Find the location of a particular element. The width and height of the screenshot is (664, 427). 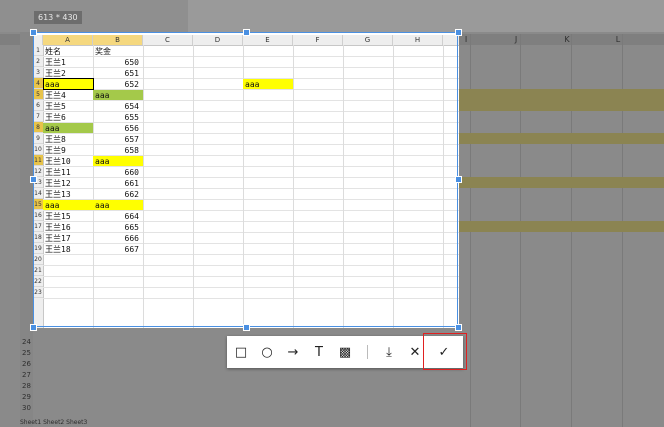

column-header-b: B is located at coordinates (118, 40).